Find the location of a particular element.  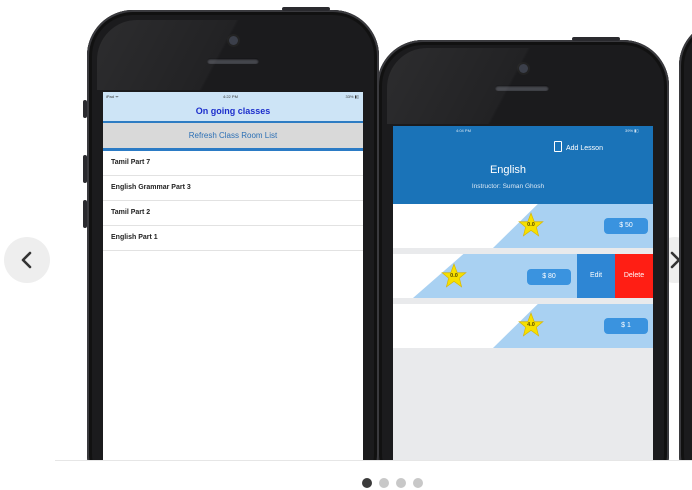

edit-lesson-button: Edit is located at coordinates (596, 276).